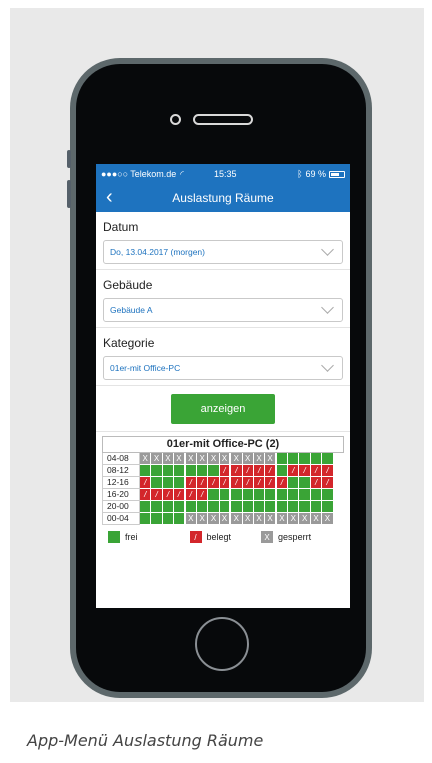  What do you see at coordinates (223, 252) in the screenshot?
I see `date-select: Do, 13.04.2017 (morgen)` at bounding box center [223, 252].